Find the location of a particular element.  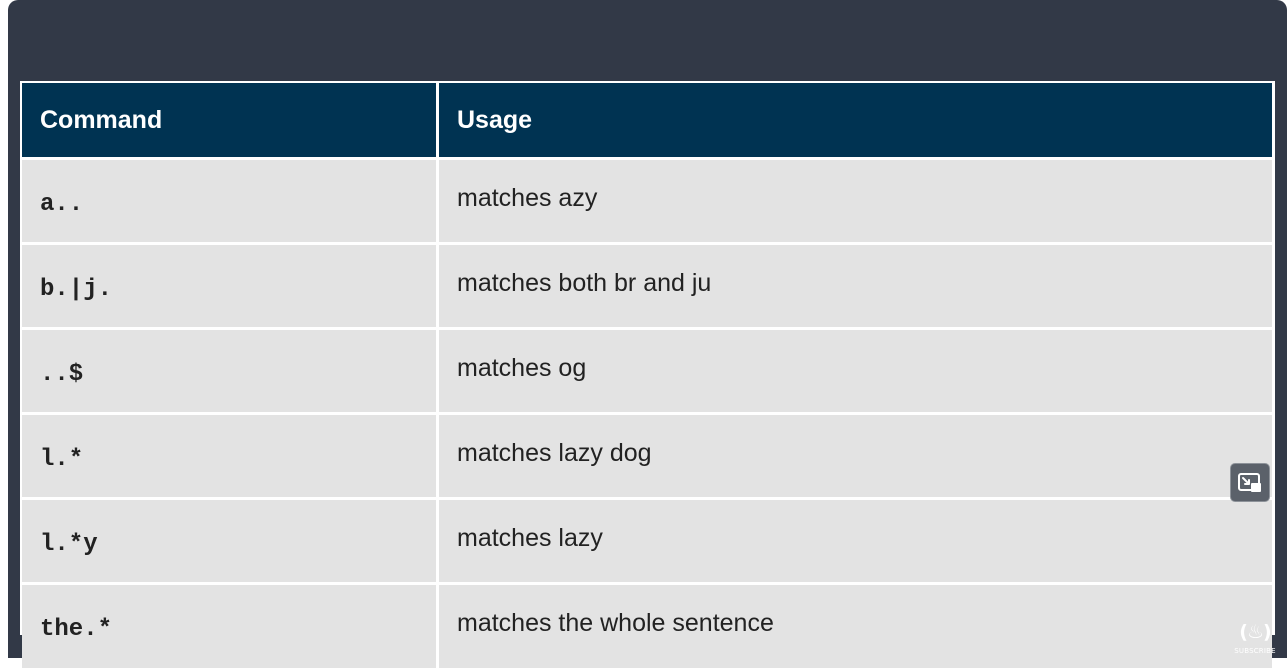

table-row: the.* matches the whole sentence is located at coordinates (647, 626).